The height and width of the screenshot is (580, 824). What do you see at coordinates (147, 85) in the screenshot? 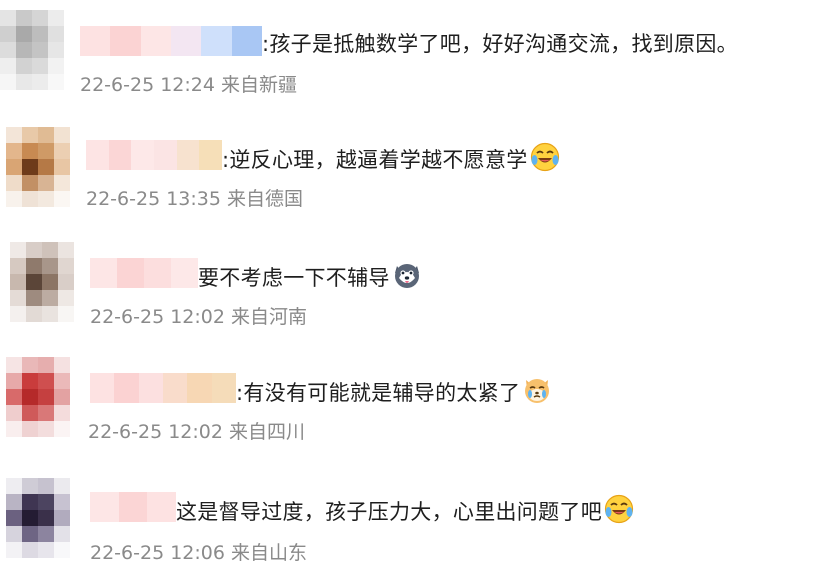
I see `timestamp: 22-6-25 12:24` at bounding box center [147, 85].